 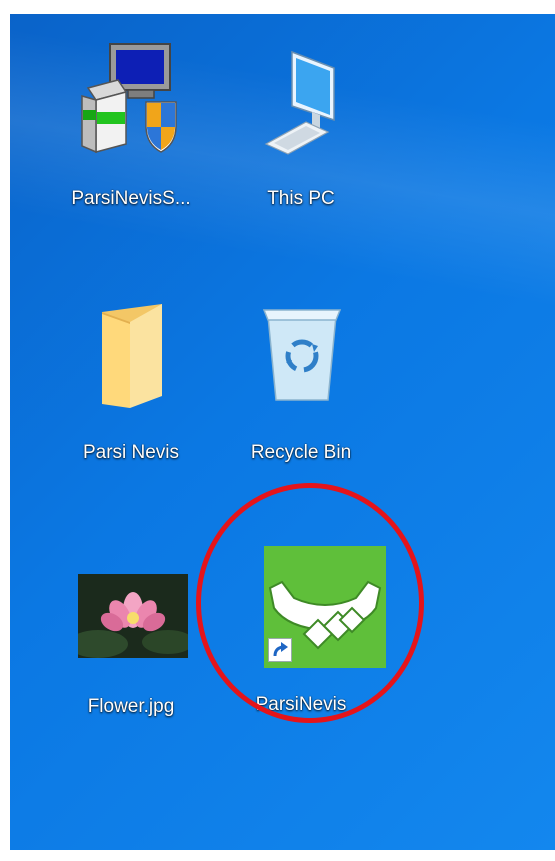 I want to click on shortcut-arrow-icon, so click(x=280, y=650).